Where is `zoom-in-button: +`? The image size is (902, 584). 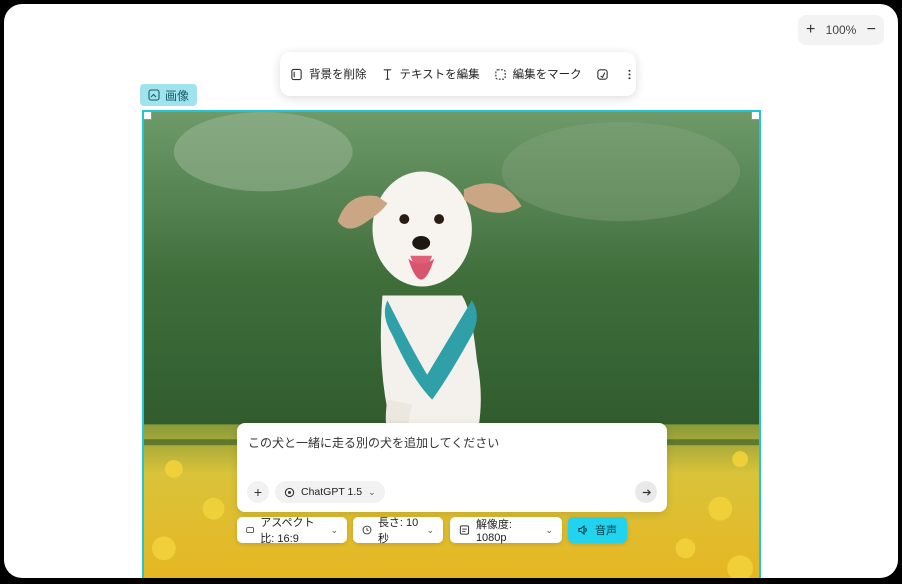 zoom-in-button: + is located at coordinates (810, 30).